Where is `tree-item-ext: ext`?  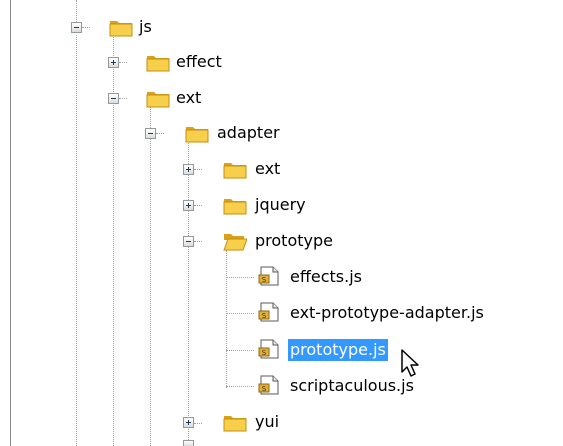
tree-item-ext: ext is located at coordinates (203, 98).